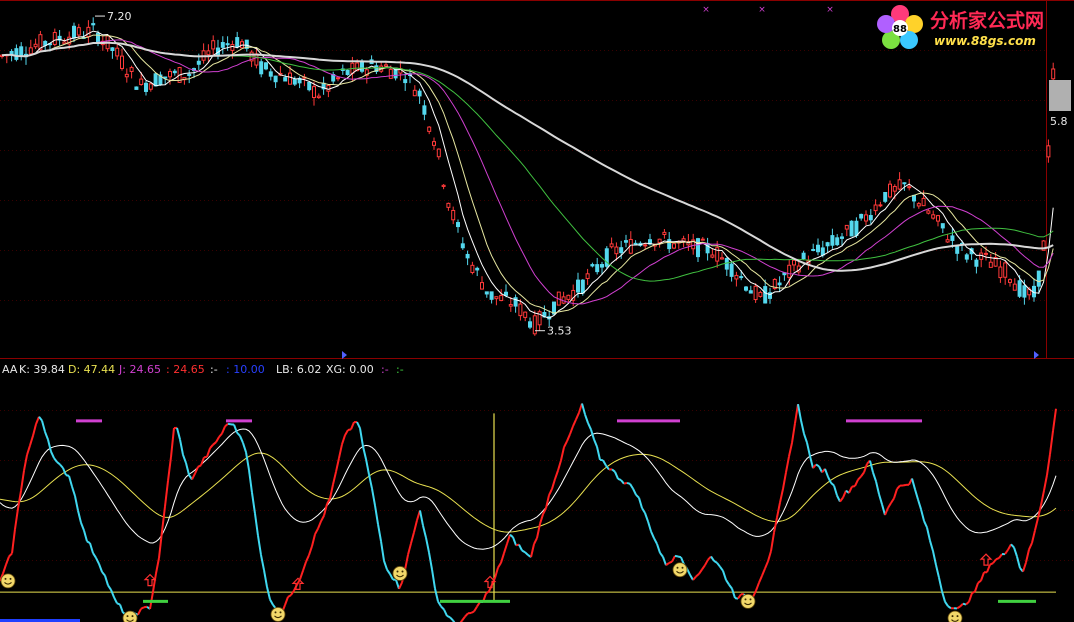 Image resolution: width=1074 pixels, height=622 pixels. Describe the element at coordinates (559, 331) in the screenshot. I see `low-price-label: 3.53` at that location.